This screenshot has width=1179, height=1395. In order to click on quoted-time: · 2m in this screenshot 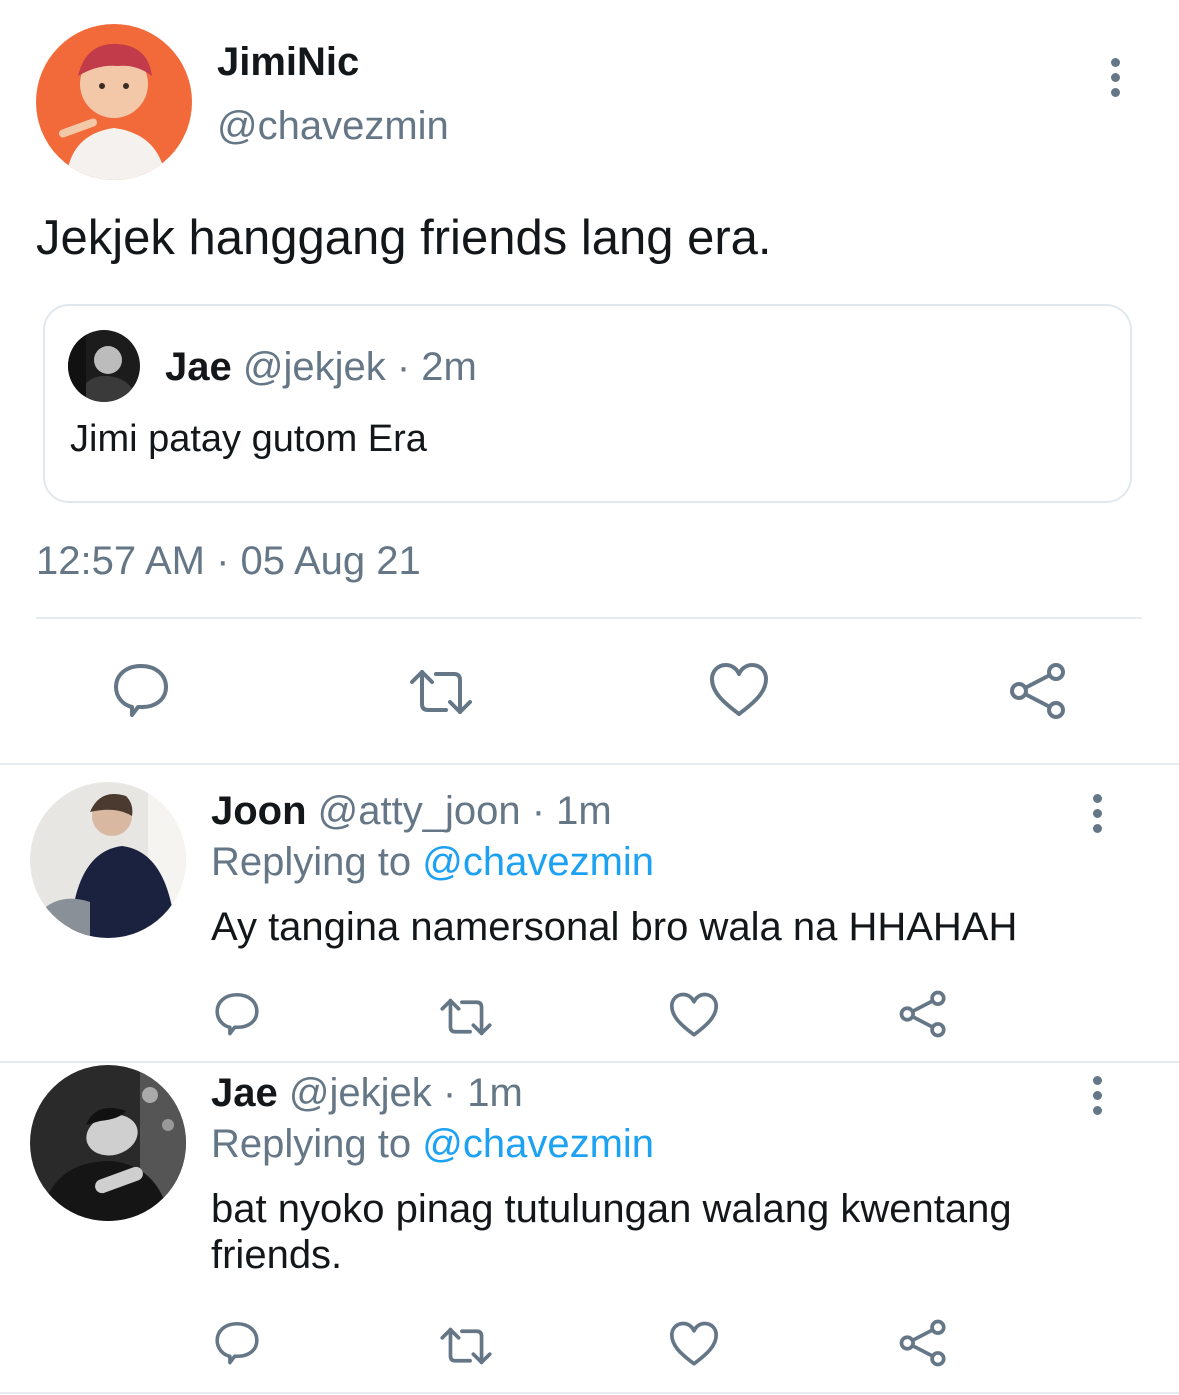, I will do `click(436, 367)`.